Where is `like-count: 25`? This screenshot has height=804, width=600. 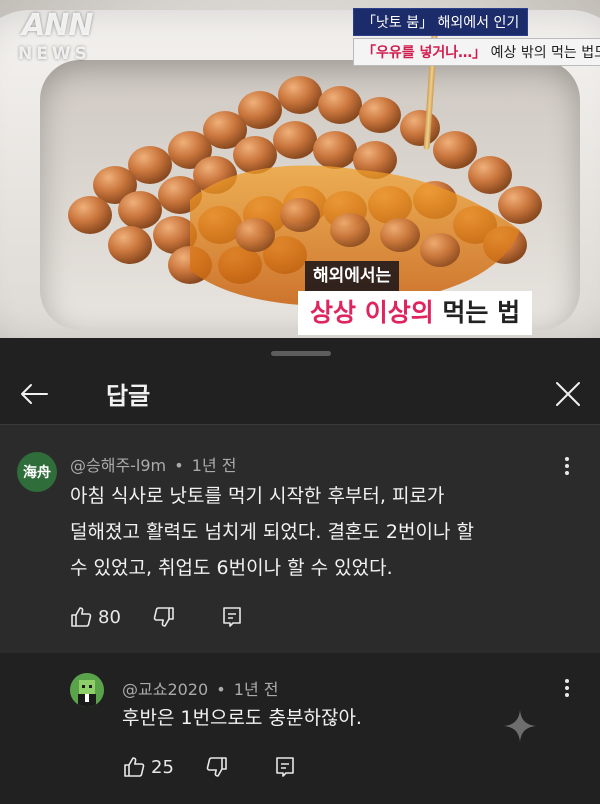 like-count: 25 is located at coordinates (162, 767).